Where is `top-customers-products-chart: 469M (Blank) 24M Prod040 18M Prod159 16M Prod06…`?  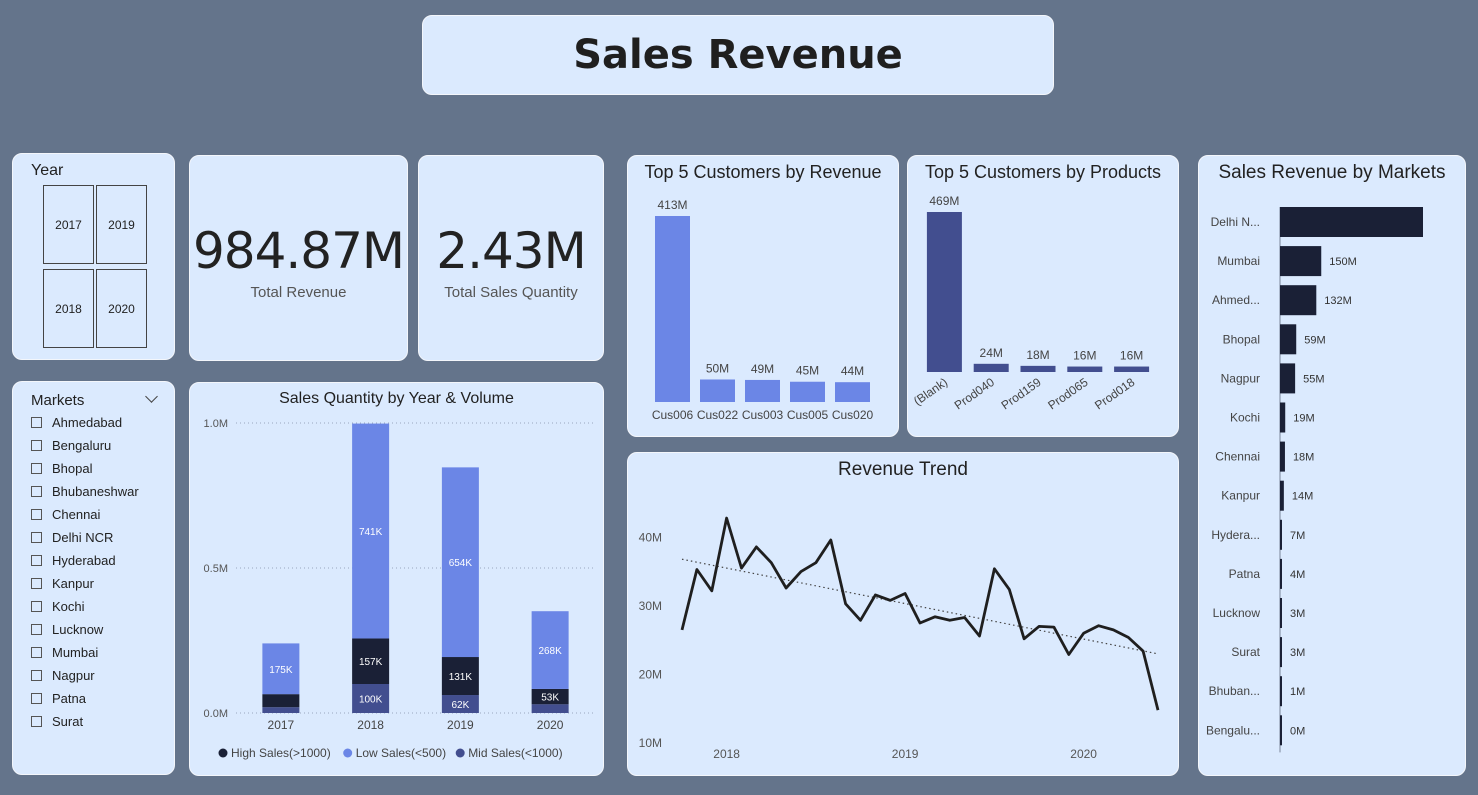
top-customers-products-chart: 469M (Blank) 24M Prod040 18M Prod159 16M Prod06… is located at coordinates (1030, 303).